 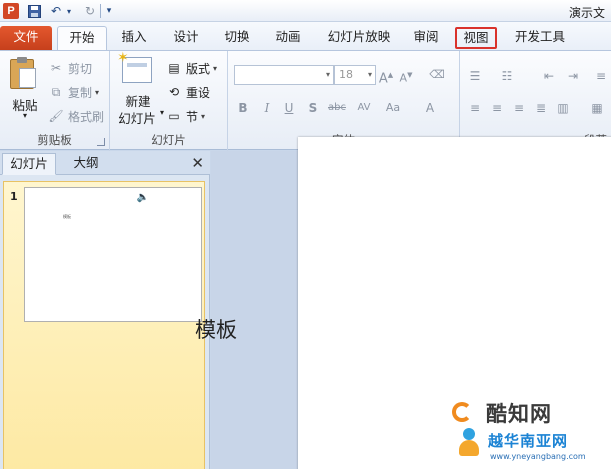 What do you see at coordinates (80, 68) in the screenshot?
I see `cut-label: 剪切` at bounding box center [80, 68].